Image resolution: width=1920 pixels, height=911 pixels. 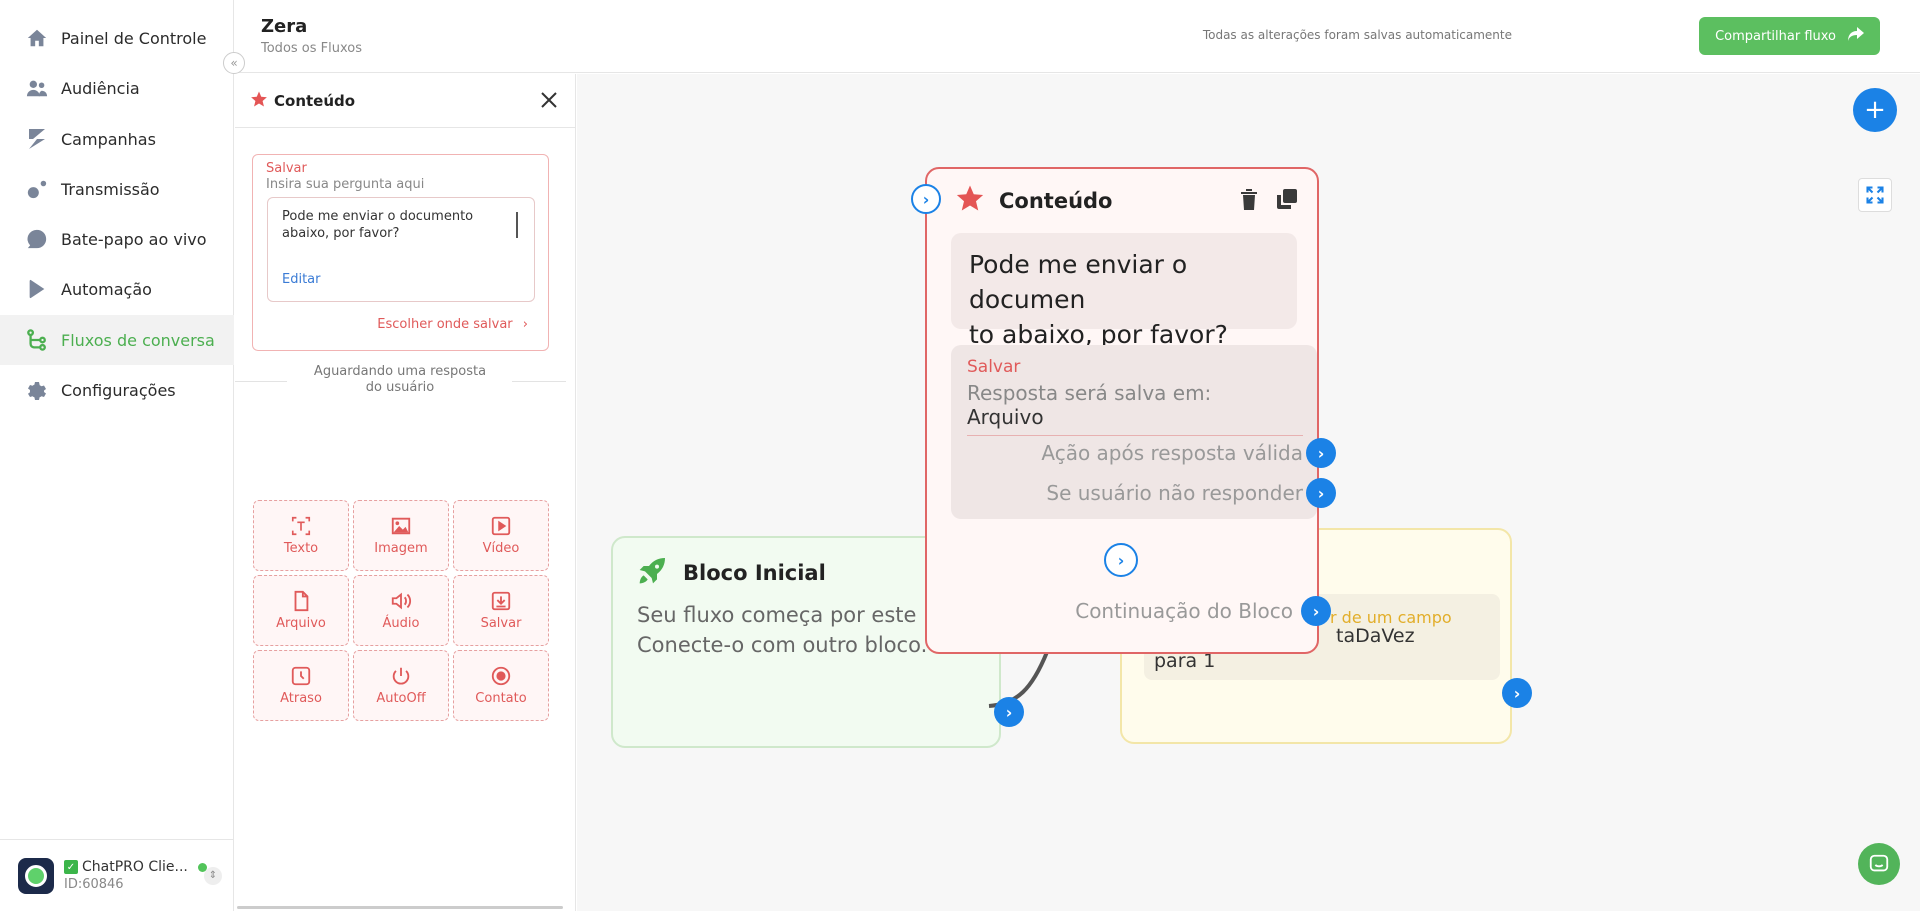 I want to click on choose-save-location-link: Escolher onde salvar ›, so click(x=452, y=324).